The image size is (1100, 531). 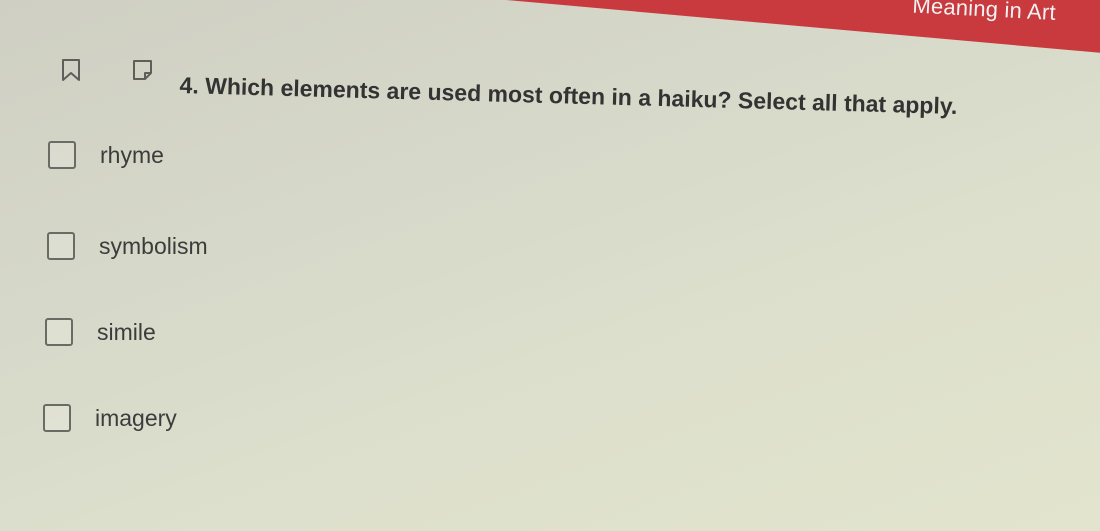 I want to click on option-label: symbolism, so click(x=153, y=245).